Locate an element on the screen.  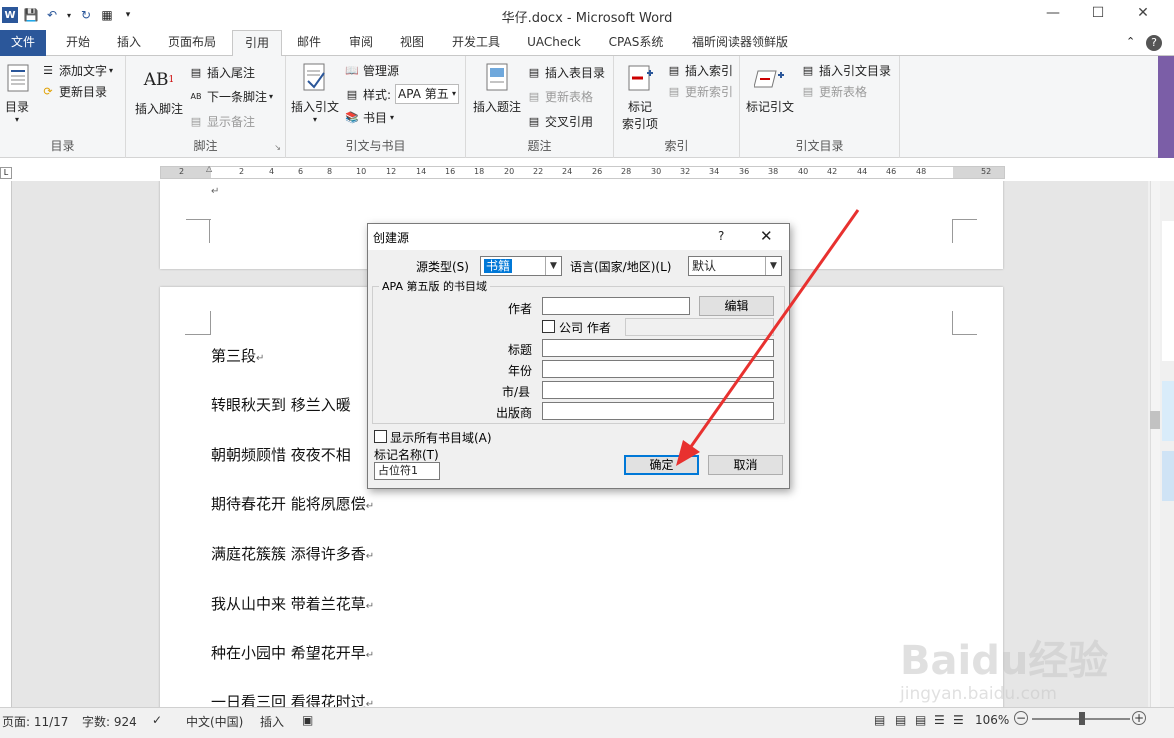
mark-citation-button: 标记引文 is located at coordinates (770, 88).